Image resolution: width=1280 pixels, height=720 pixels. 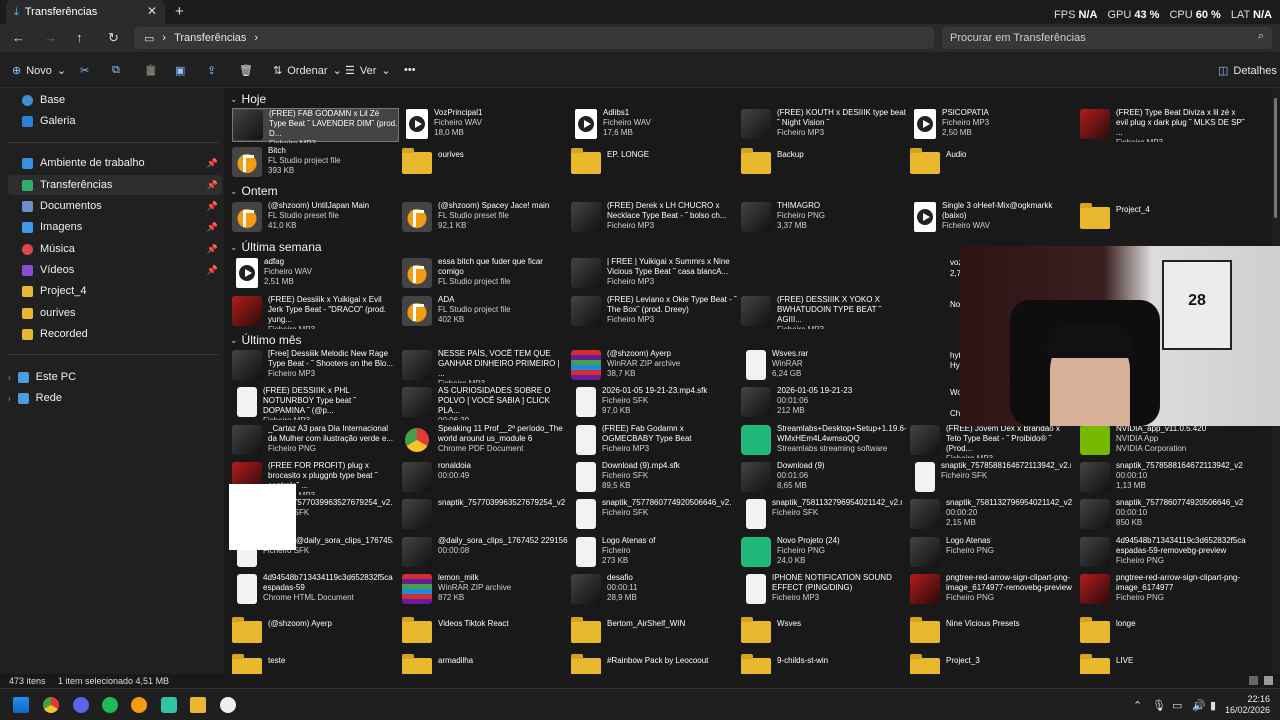 What do you see at coordinates (1247, 705) in the screenshot?
I see `clock: 22:16 16/02/2026` at bounding box center [1247, 705].